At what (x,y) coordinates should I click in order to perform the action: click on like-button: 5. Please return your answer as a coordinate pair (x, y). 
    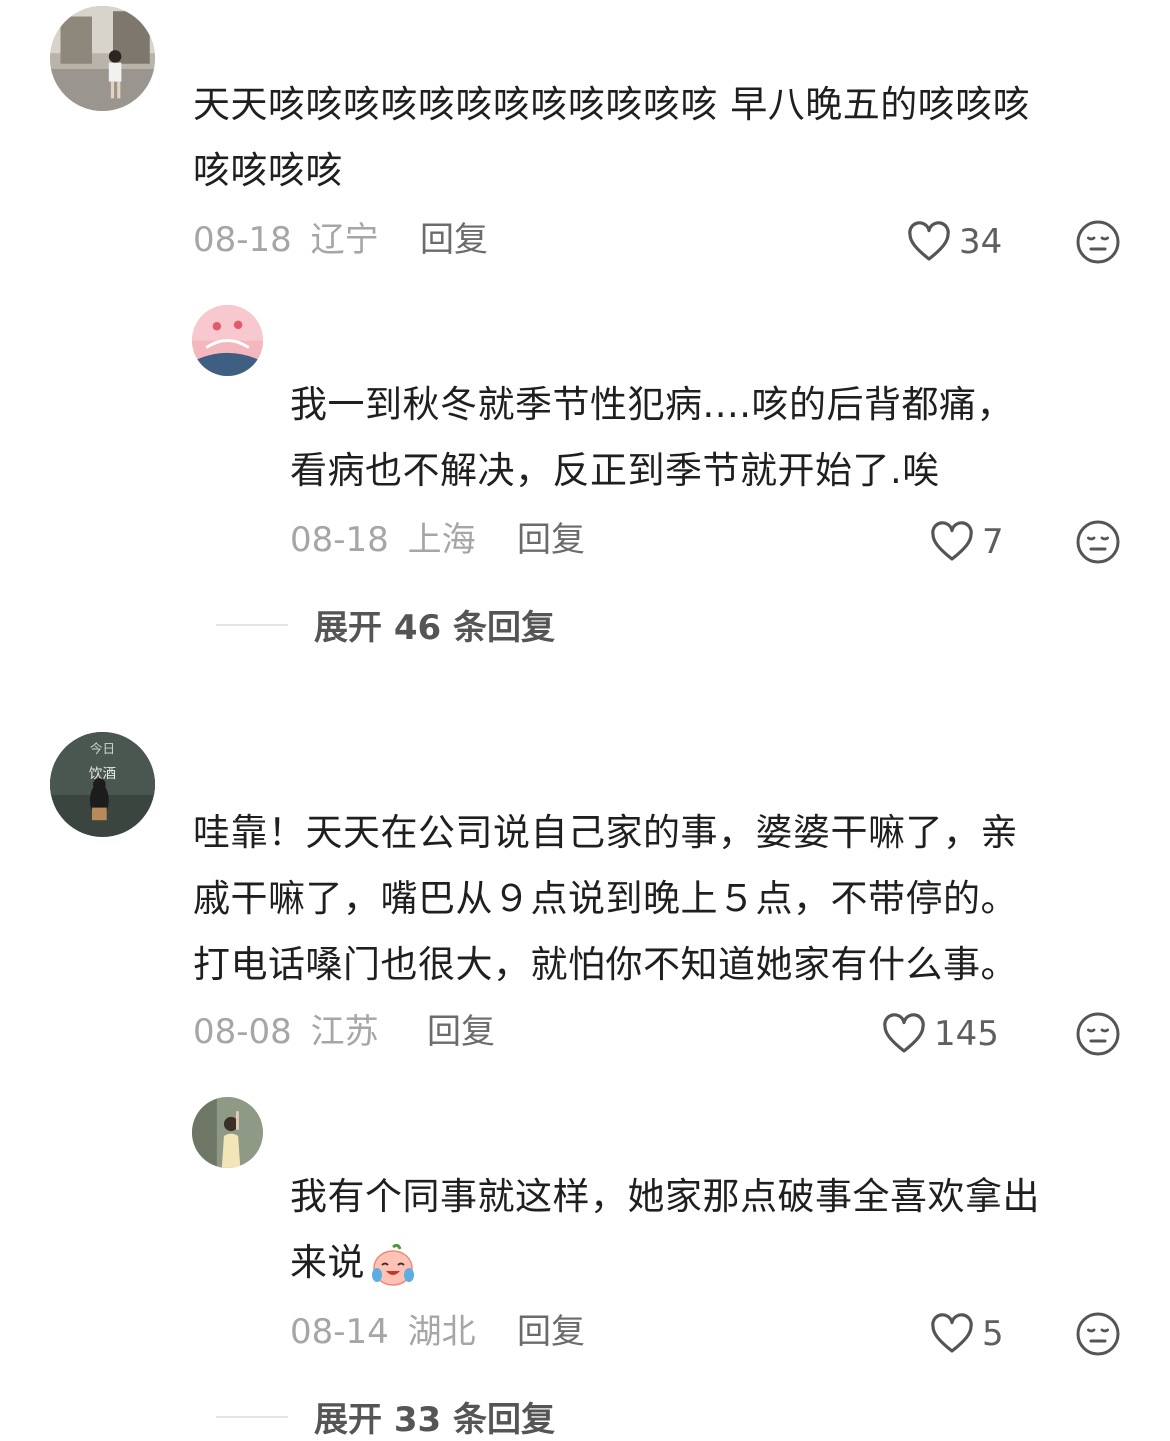
    Looking at the image, I should click on (966, 1334).